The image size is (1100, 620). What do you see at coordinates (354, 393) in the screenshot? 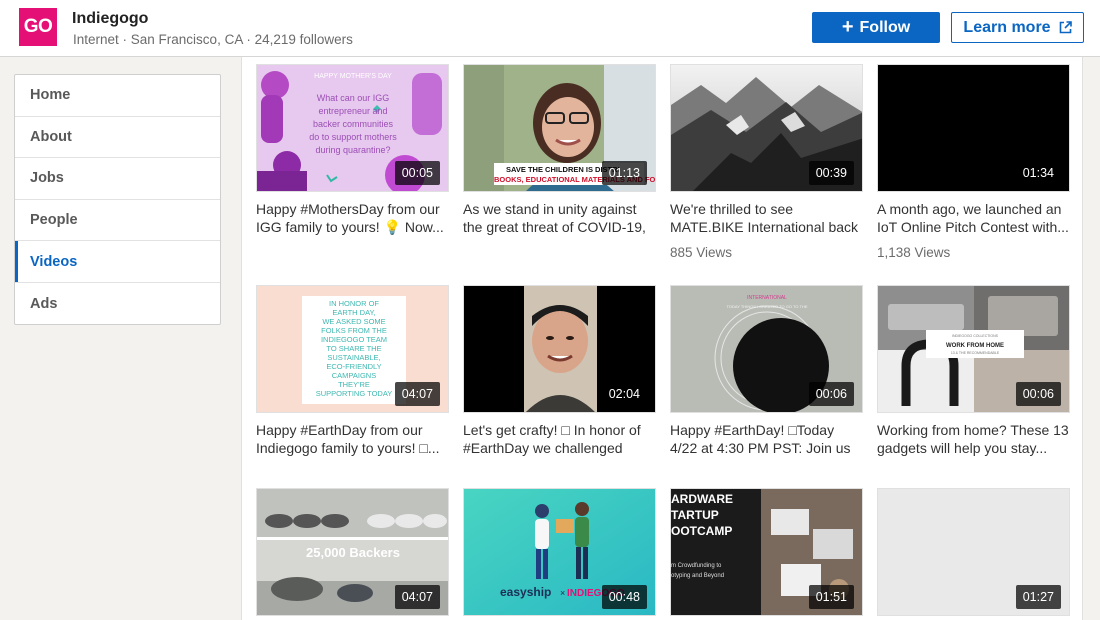
I see `thumb-text: SUPPORTING TODAY` at bounding box center [354, 393].